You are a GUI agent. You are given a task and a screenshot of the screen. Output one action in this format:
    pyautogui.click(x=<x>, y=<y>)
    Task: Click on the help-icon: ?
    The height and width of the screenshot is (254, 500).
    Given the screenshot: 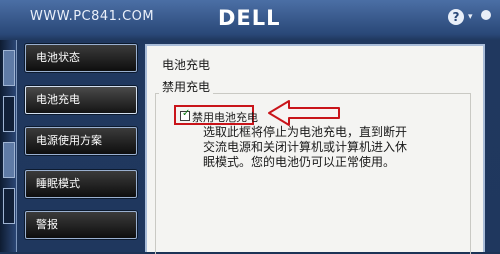 What is the action you would take?
    pyautogui.click(x=456, y=17)
    